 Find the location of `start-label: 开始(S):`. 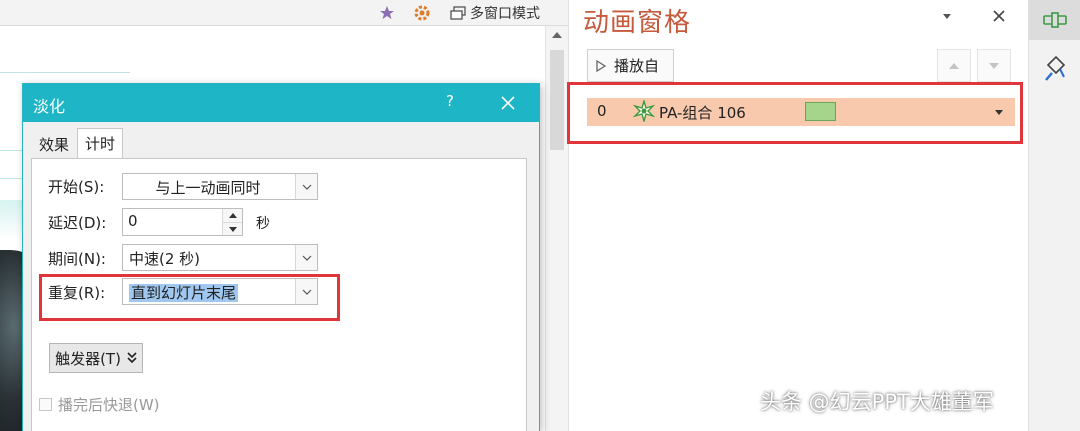

start-label: 开始(S): is located at coordinates (76, 186).